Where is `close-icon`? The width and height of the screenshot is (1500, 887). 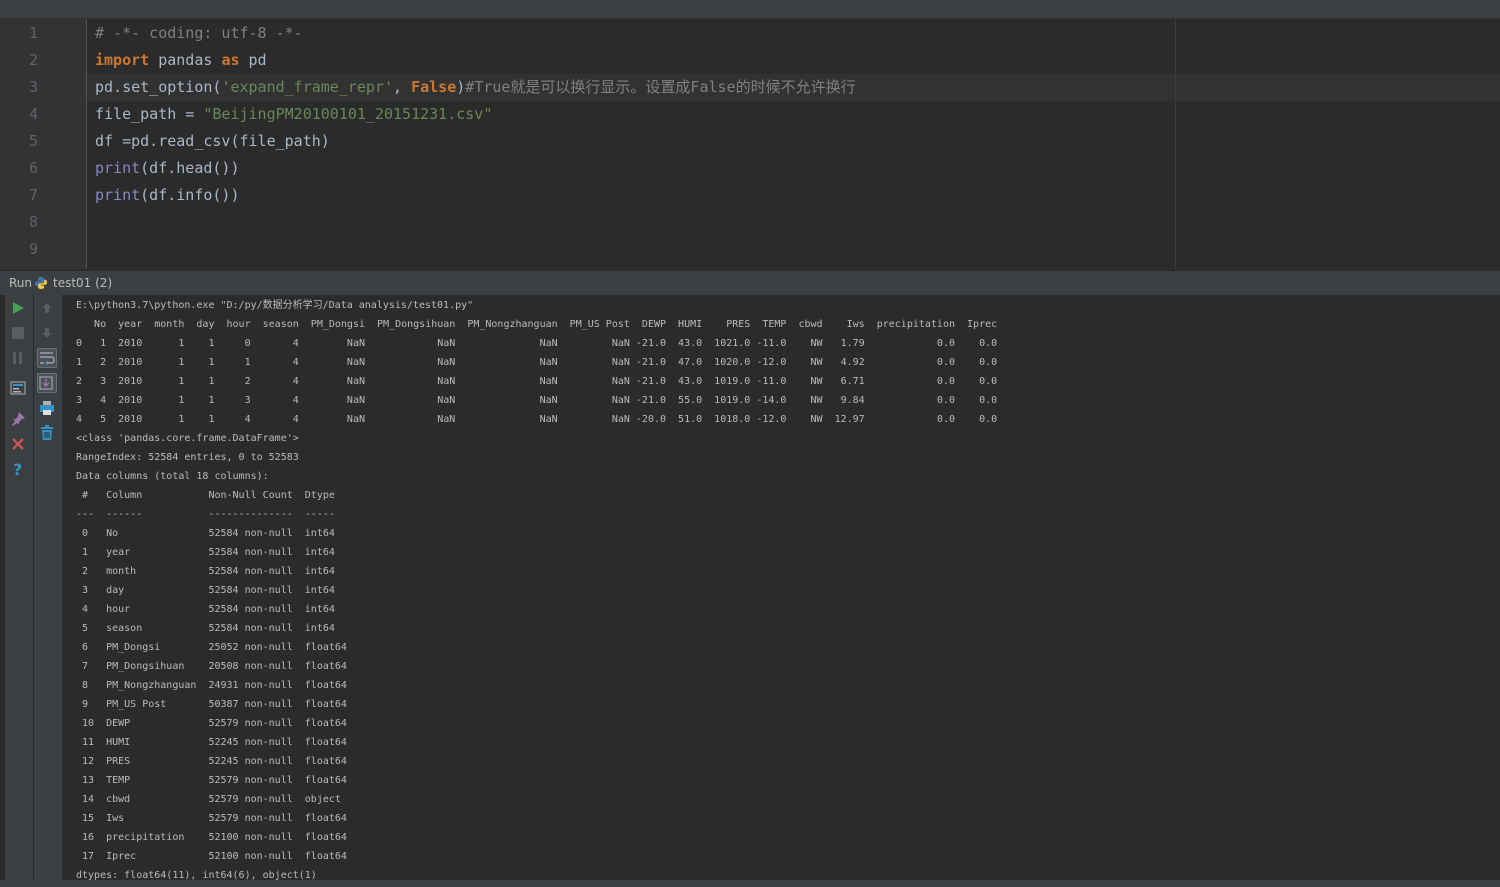
close-icon is located at coordinates (18, 444).